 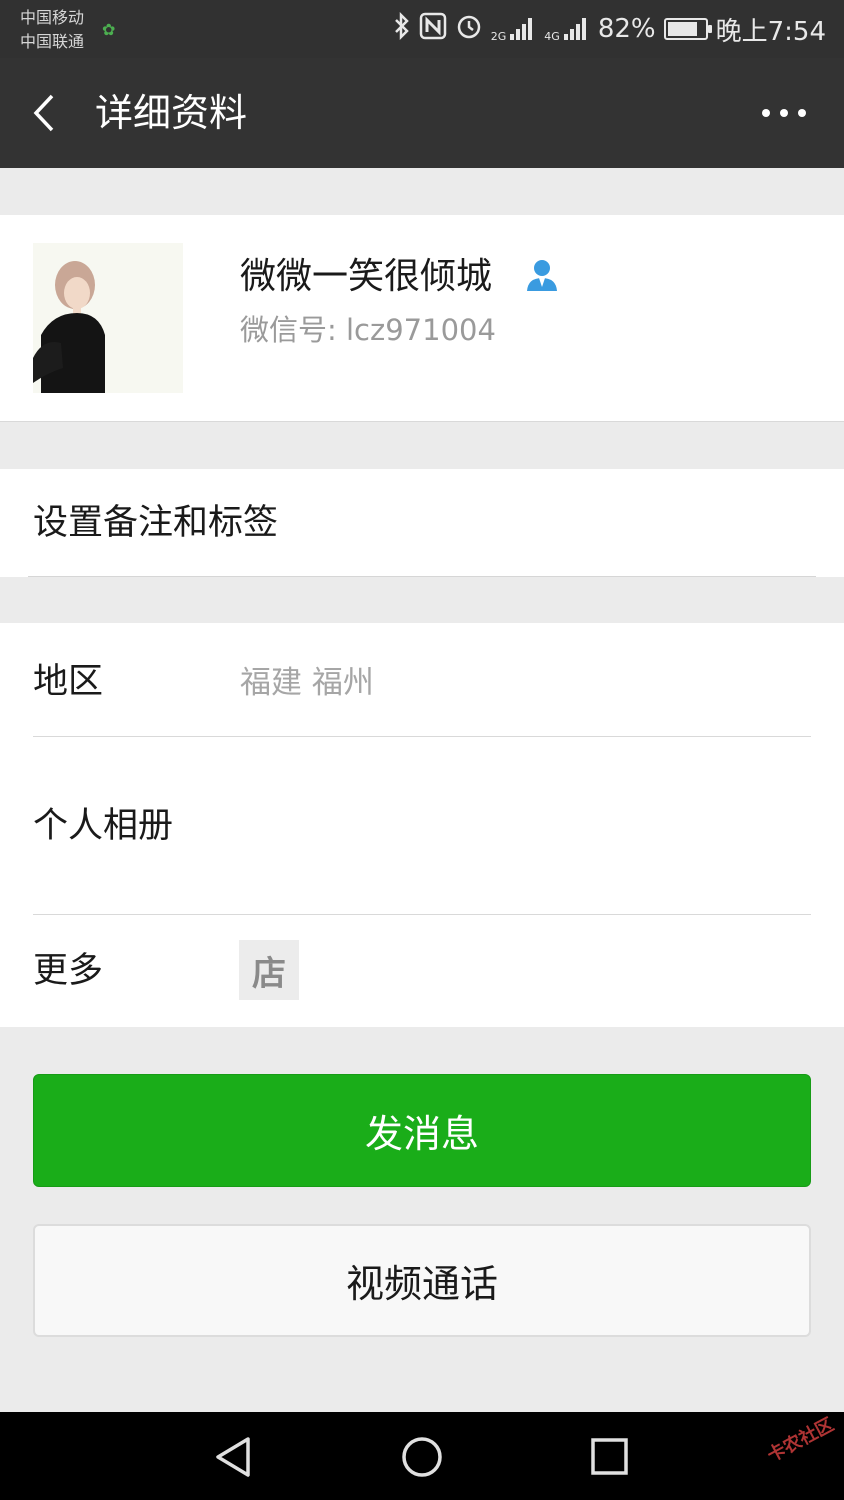 What do you see at coordinates (800, 1440) in the screenshot?
I see `watermark: 卡农社区` at bounding box center [800, 1440].